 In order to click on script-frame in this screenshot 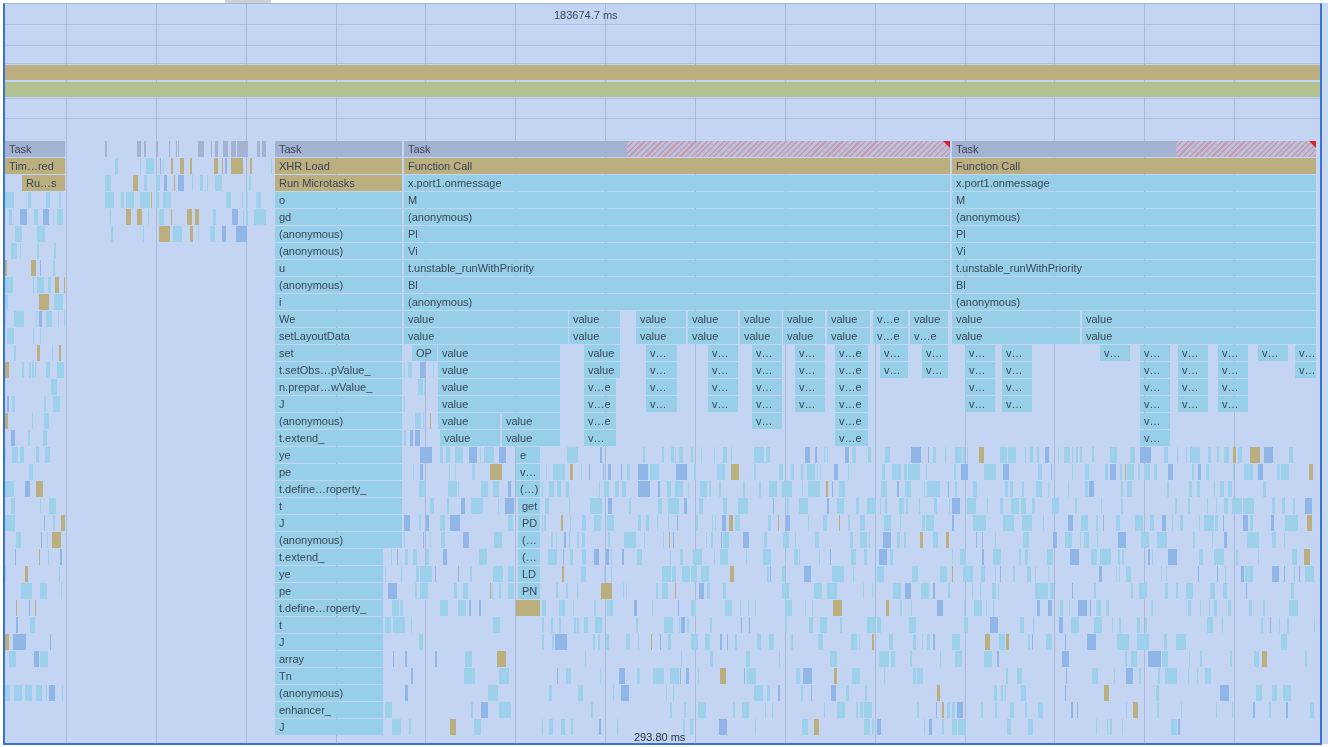, I will do `click(528, 608)`.